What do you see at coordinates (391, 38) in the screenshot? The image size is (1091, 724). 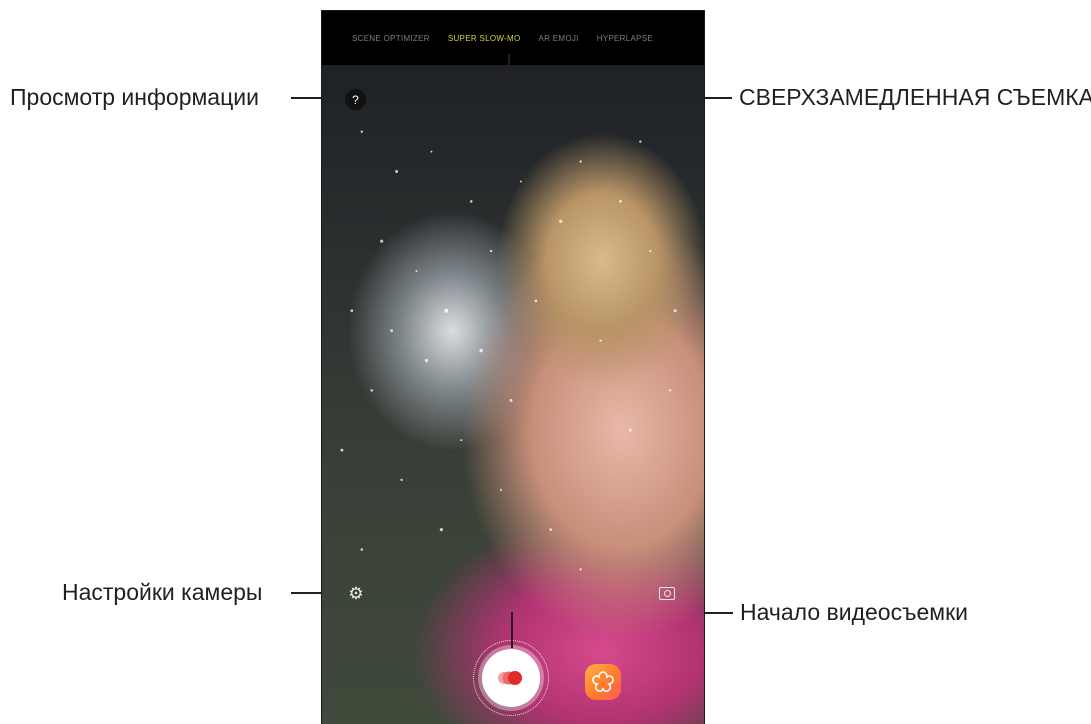 I see `mode-tab-scene-optimizer: SCENE OPTIMIZER` at bounding box center [391, 38].